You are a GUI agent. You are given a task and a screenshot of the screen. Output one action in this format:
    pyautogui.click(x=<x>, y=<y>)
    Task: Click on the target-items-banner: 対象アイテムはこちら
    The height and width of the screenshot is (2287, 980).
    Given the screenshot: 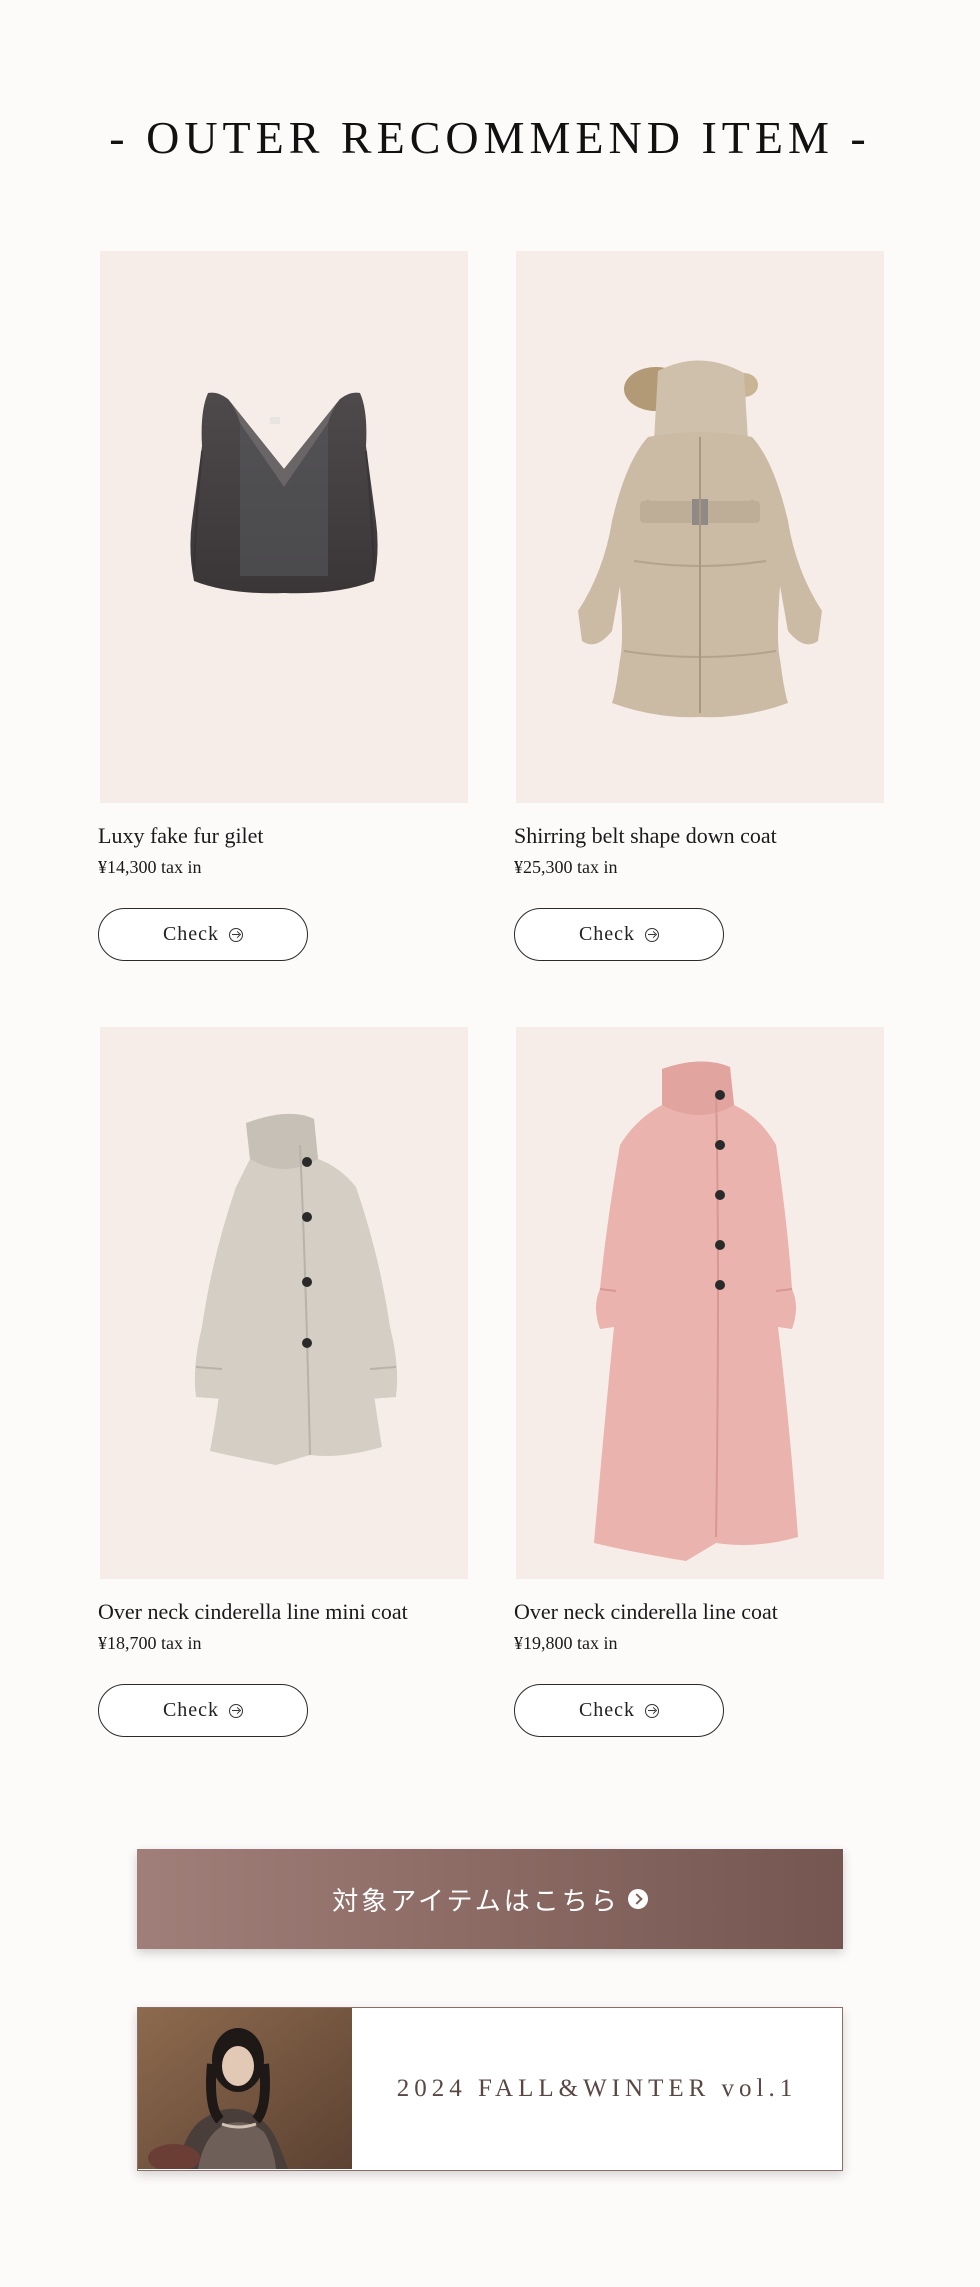 What is the action you would take?
    pyautogui.click(x=490, y=1899)
    